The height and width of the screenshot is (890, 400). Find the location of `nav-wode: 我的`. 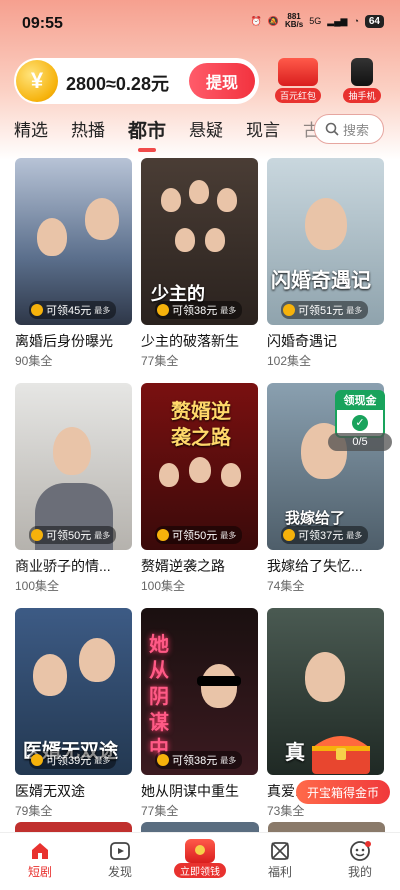

nav-wode: 我的 is located at coordinates (360, 861).